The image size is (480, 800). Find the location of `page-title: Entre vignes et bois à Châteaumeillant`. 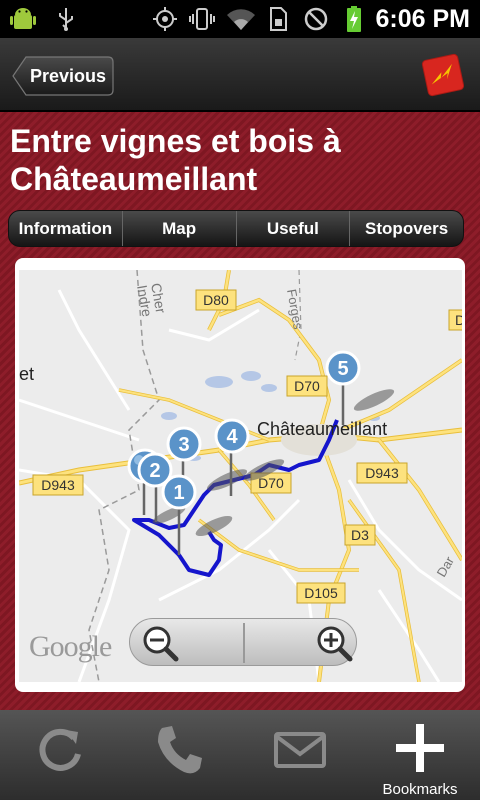

page-title: Entre vignes et bois à Châteaumeillant is located at coordinates (175, 160).